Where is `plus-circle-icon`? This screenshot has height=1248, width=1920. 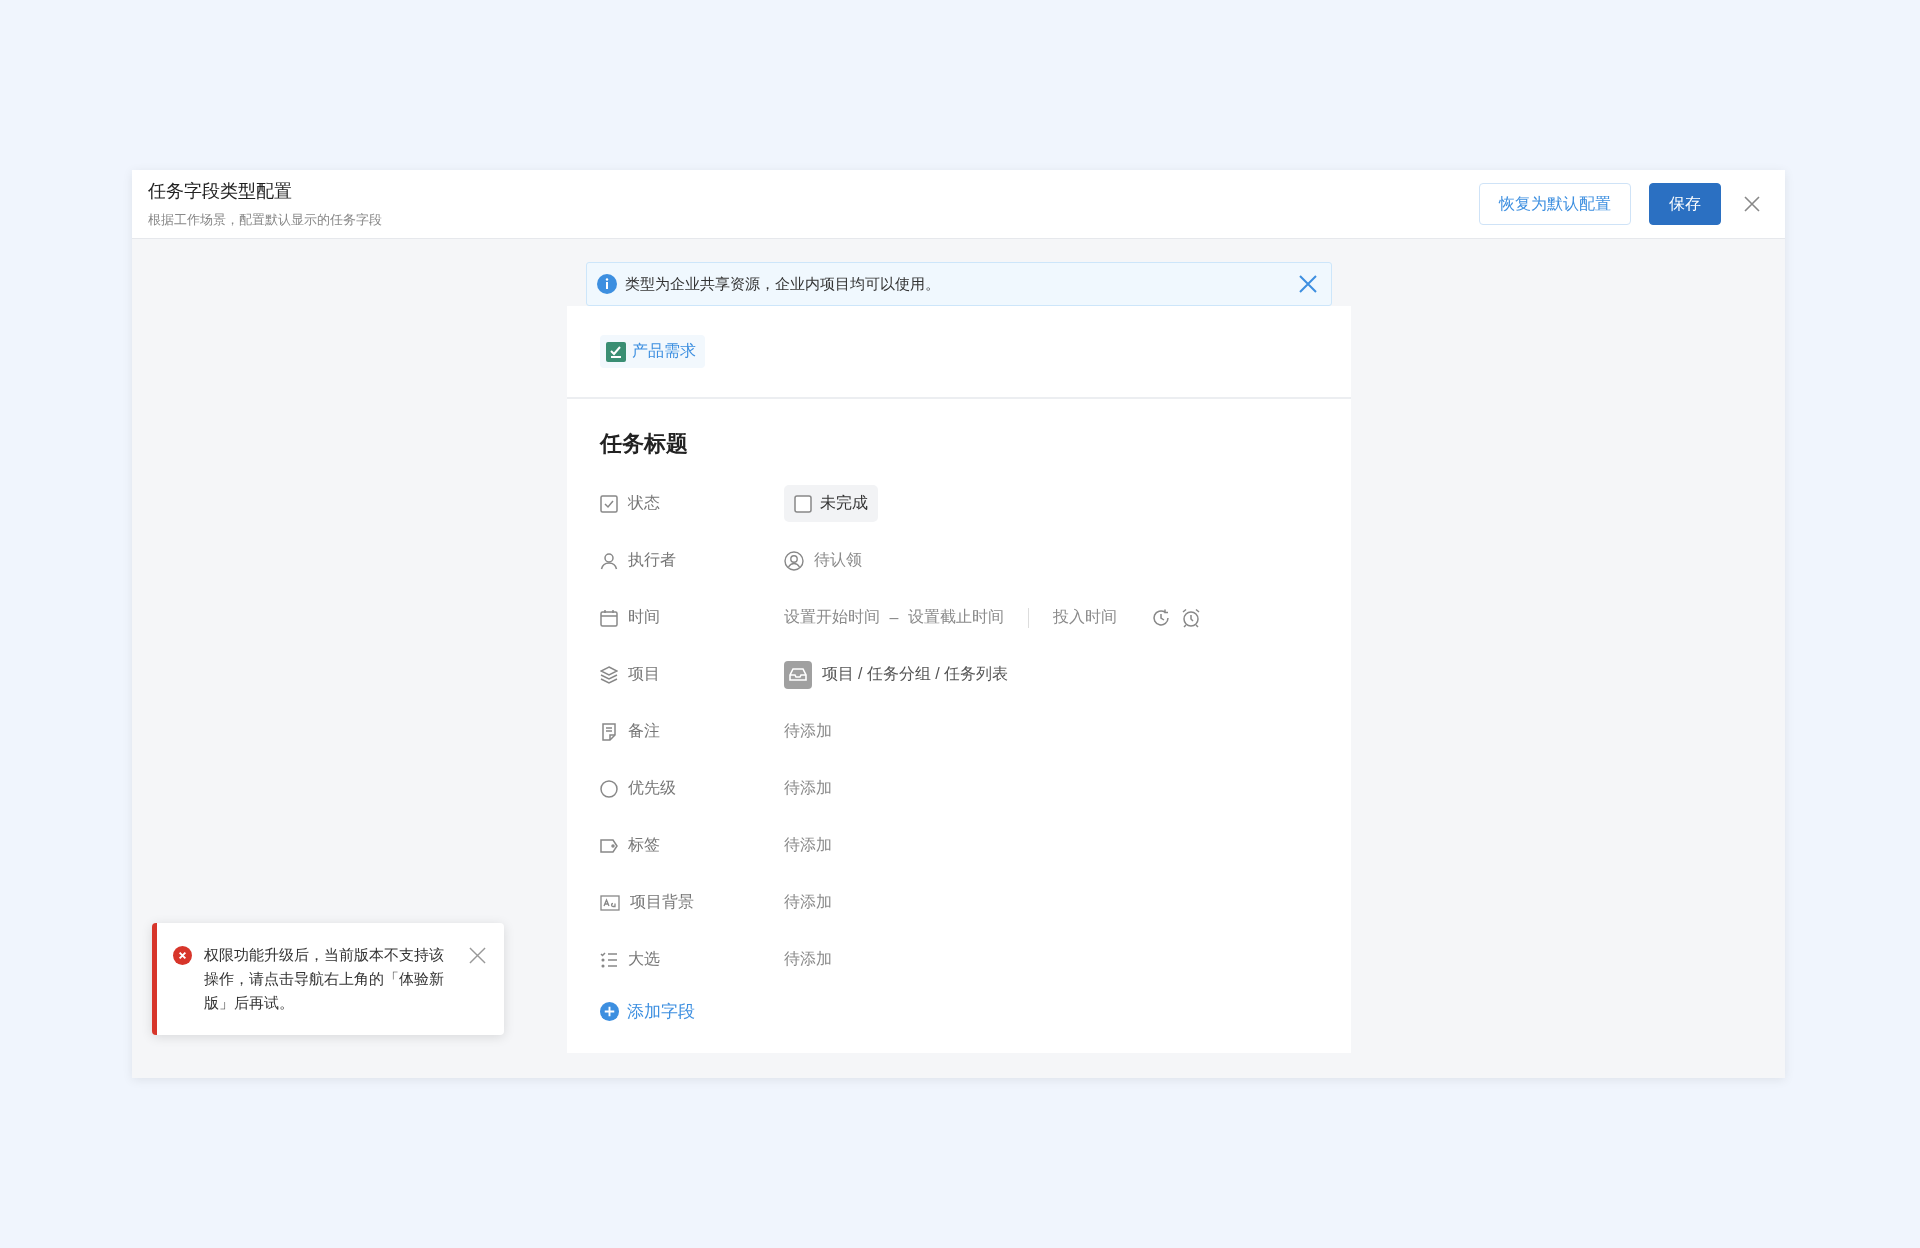
plus-circle-icon is located at coordinates (609, 1011).